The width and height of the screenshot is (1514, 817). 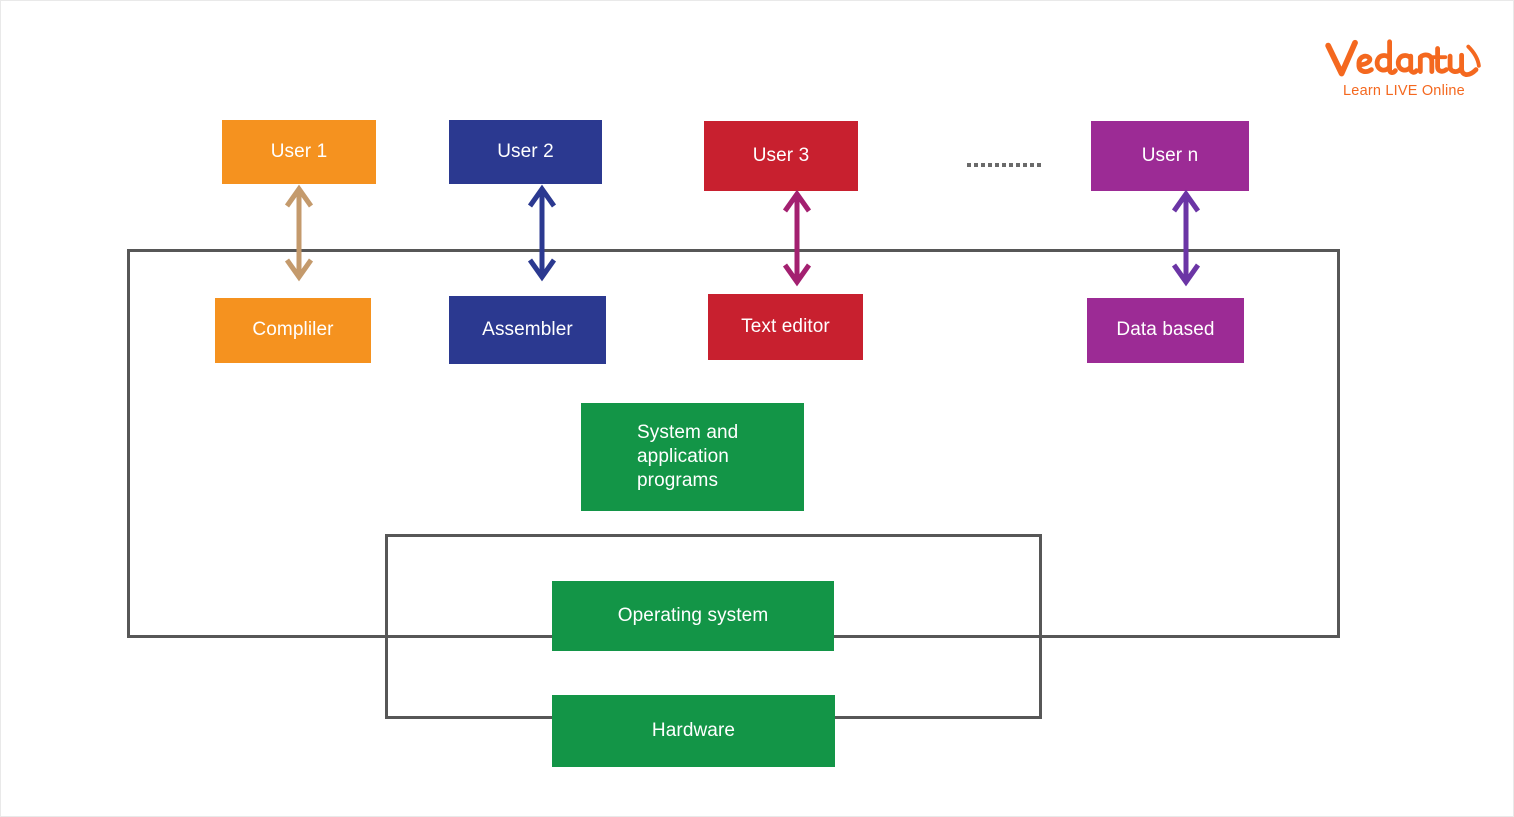 I want to click on user-n-label: User n, so click(x=1170, y=155).